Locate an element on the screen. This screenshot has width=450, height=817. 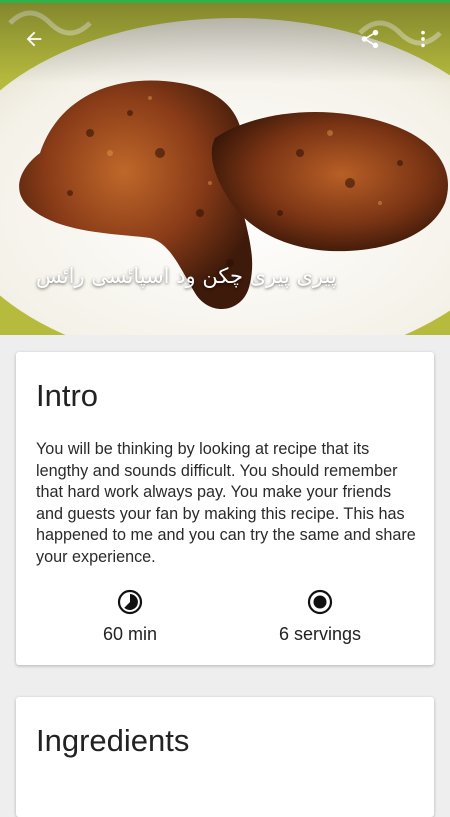
arrow-back-icon is located at coordinates (34, 39).